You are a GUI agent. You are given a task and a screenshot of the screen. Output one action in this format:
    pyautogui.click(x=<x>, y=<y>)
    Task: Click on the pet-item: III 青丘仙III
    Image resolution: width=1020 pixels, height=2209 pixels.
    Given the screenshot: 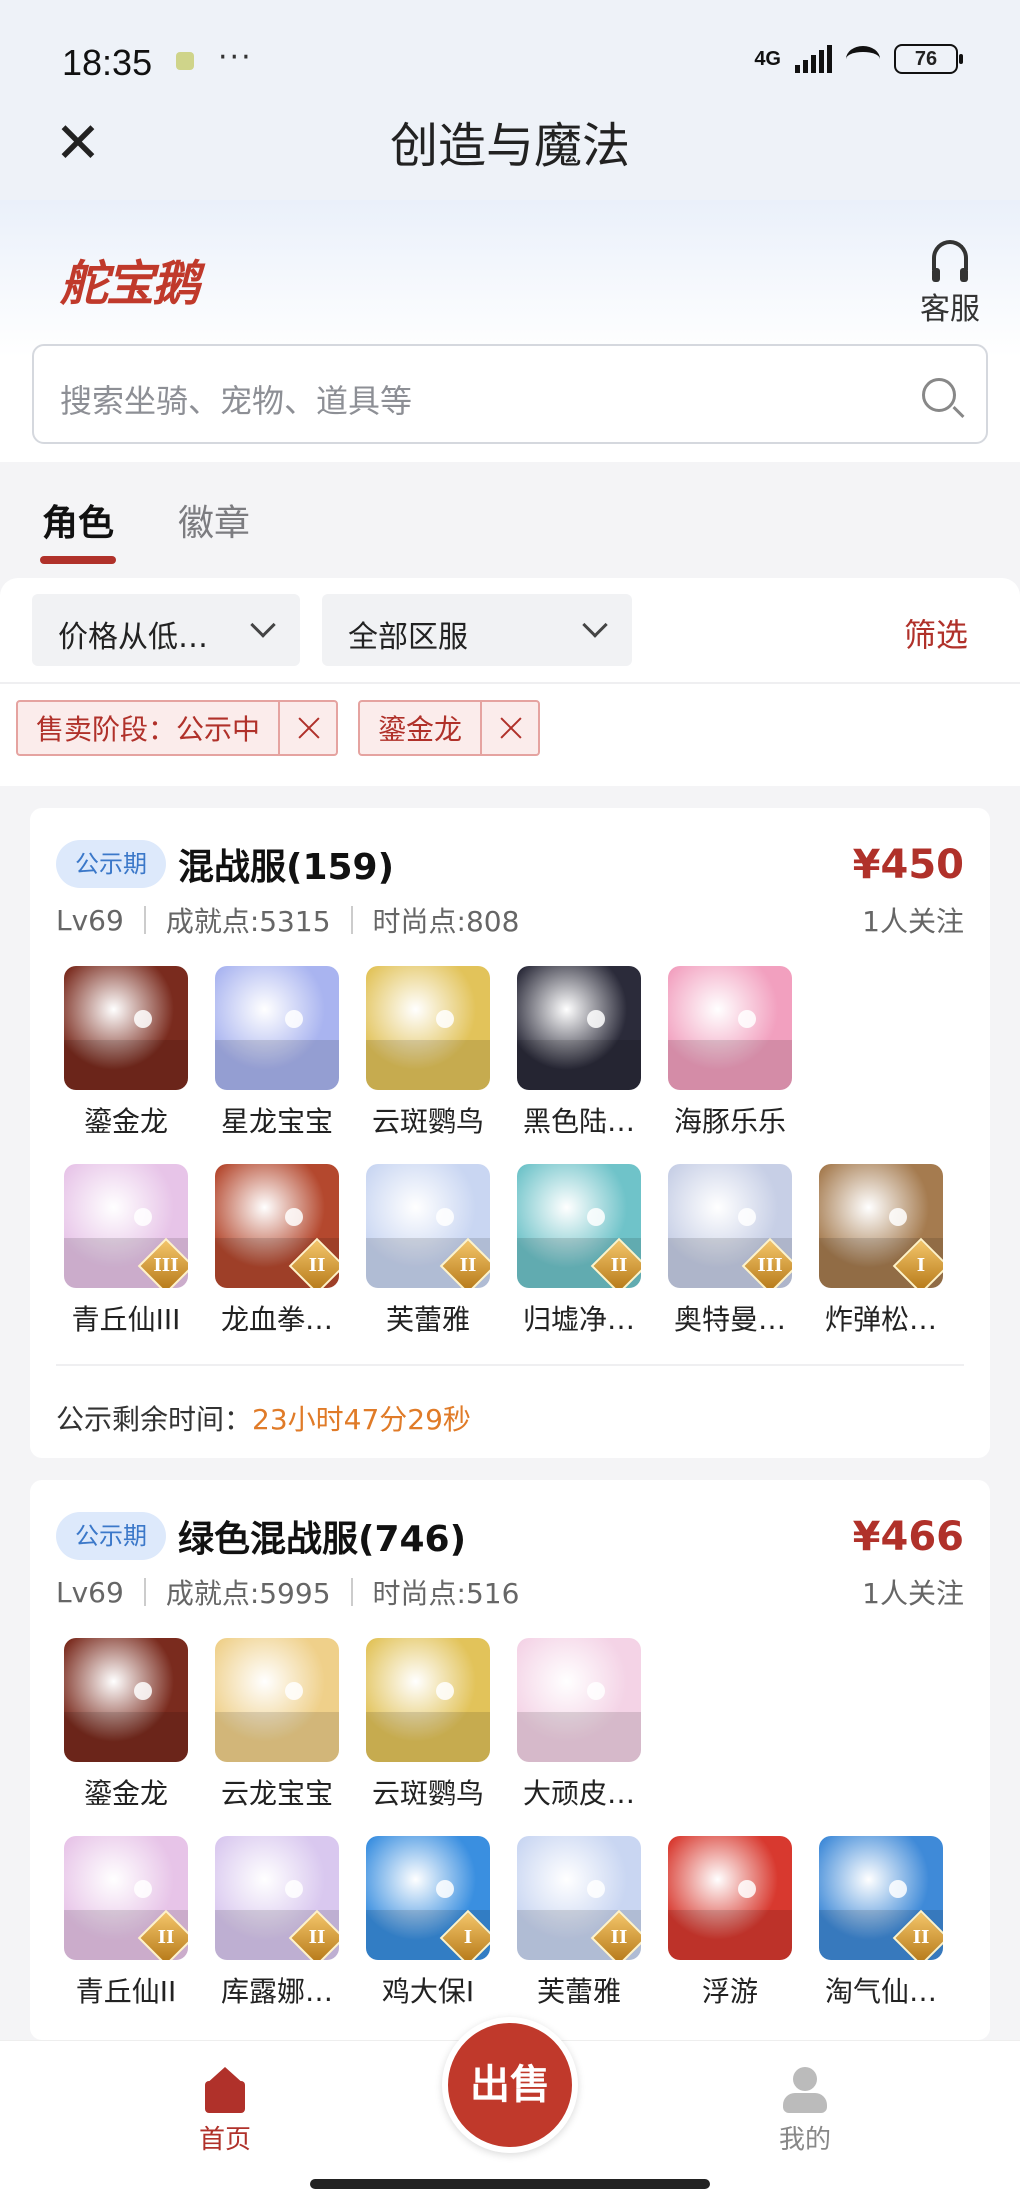 What is the action you would take?
    pyautogui.click(x=126, y=1251)
    